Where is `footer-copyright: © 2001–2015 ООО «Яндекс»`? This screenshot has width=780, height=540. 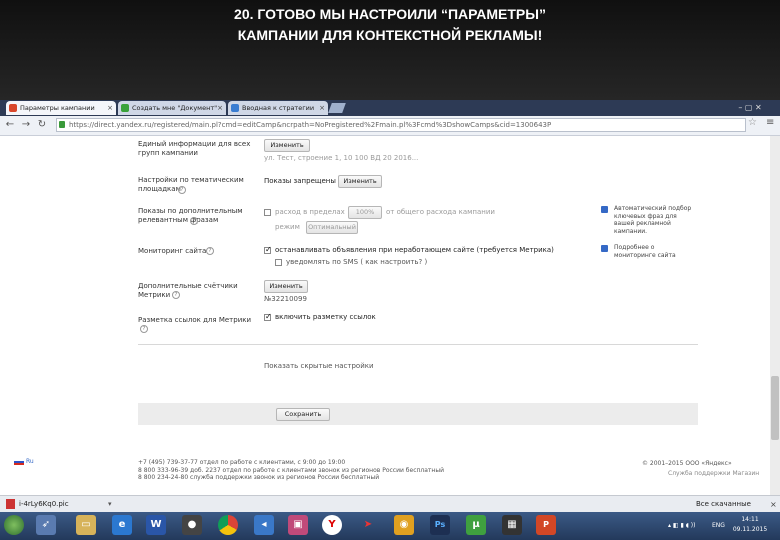
footer-copyright: © 2001–2015 ООО «Яндекс» is located at coordinates (687, 463).